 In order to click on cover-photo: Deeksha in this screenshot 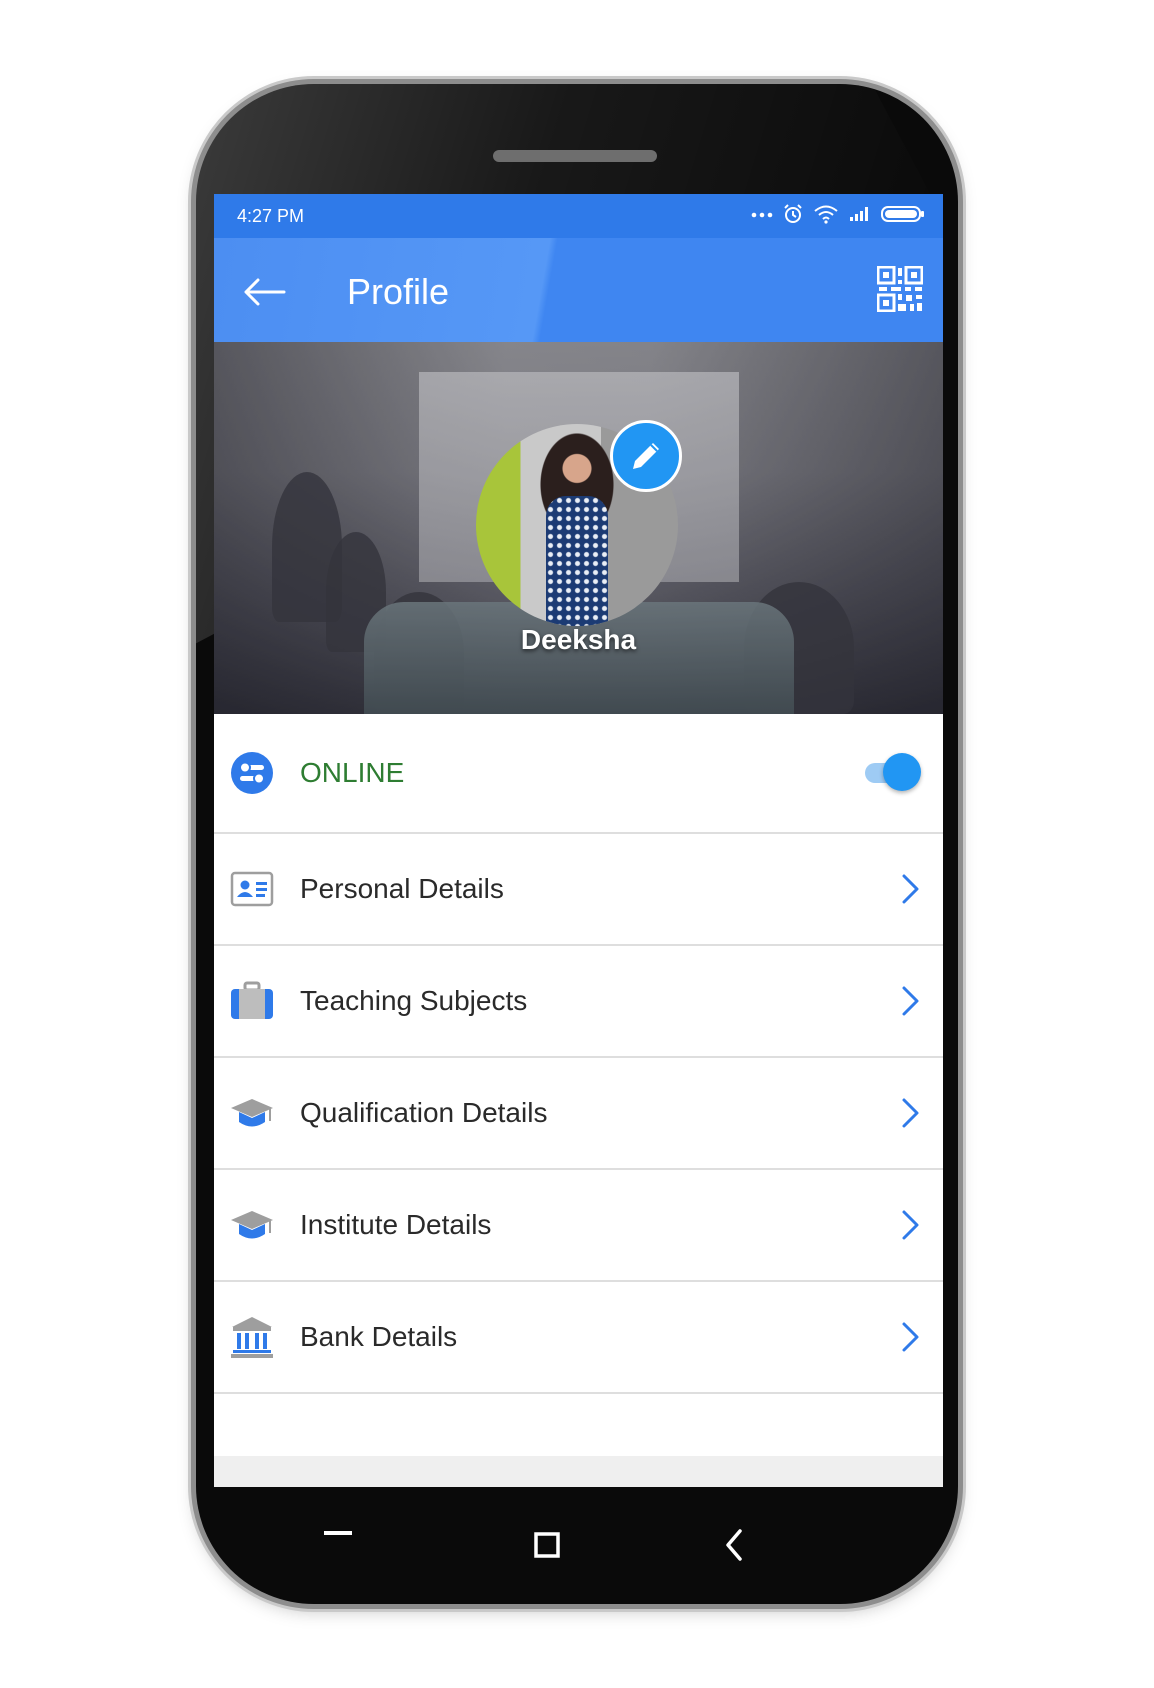, I will do `click(578, 528)`.